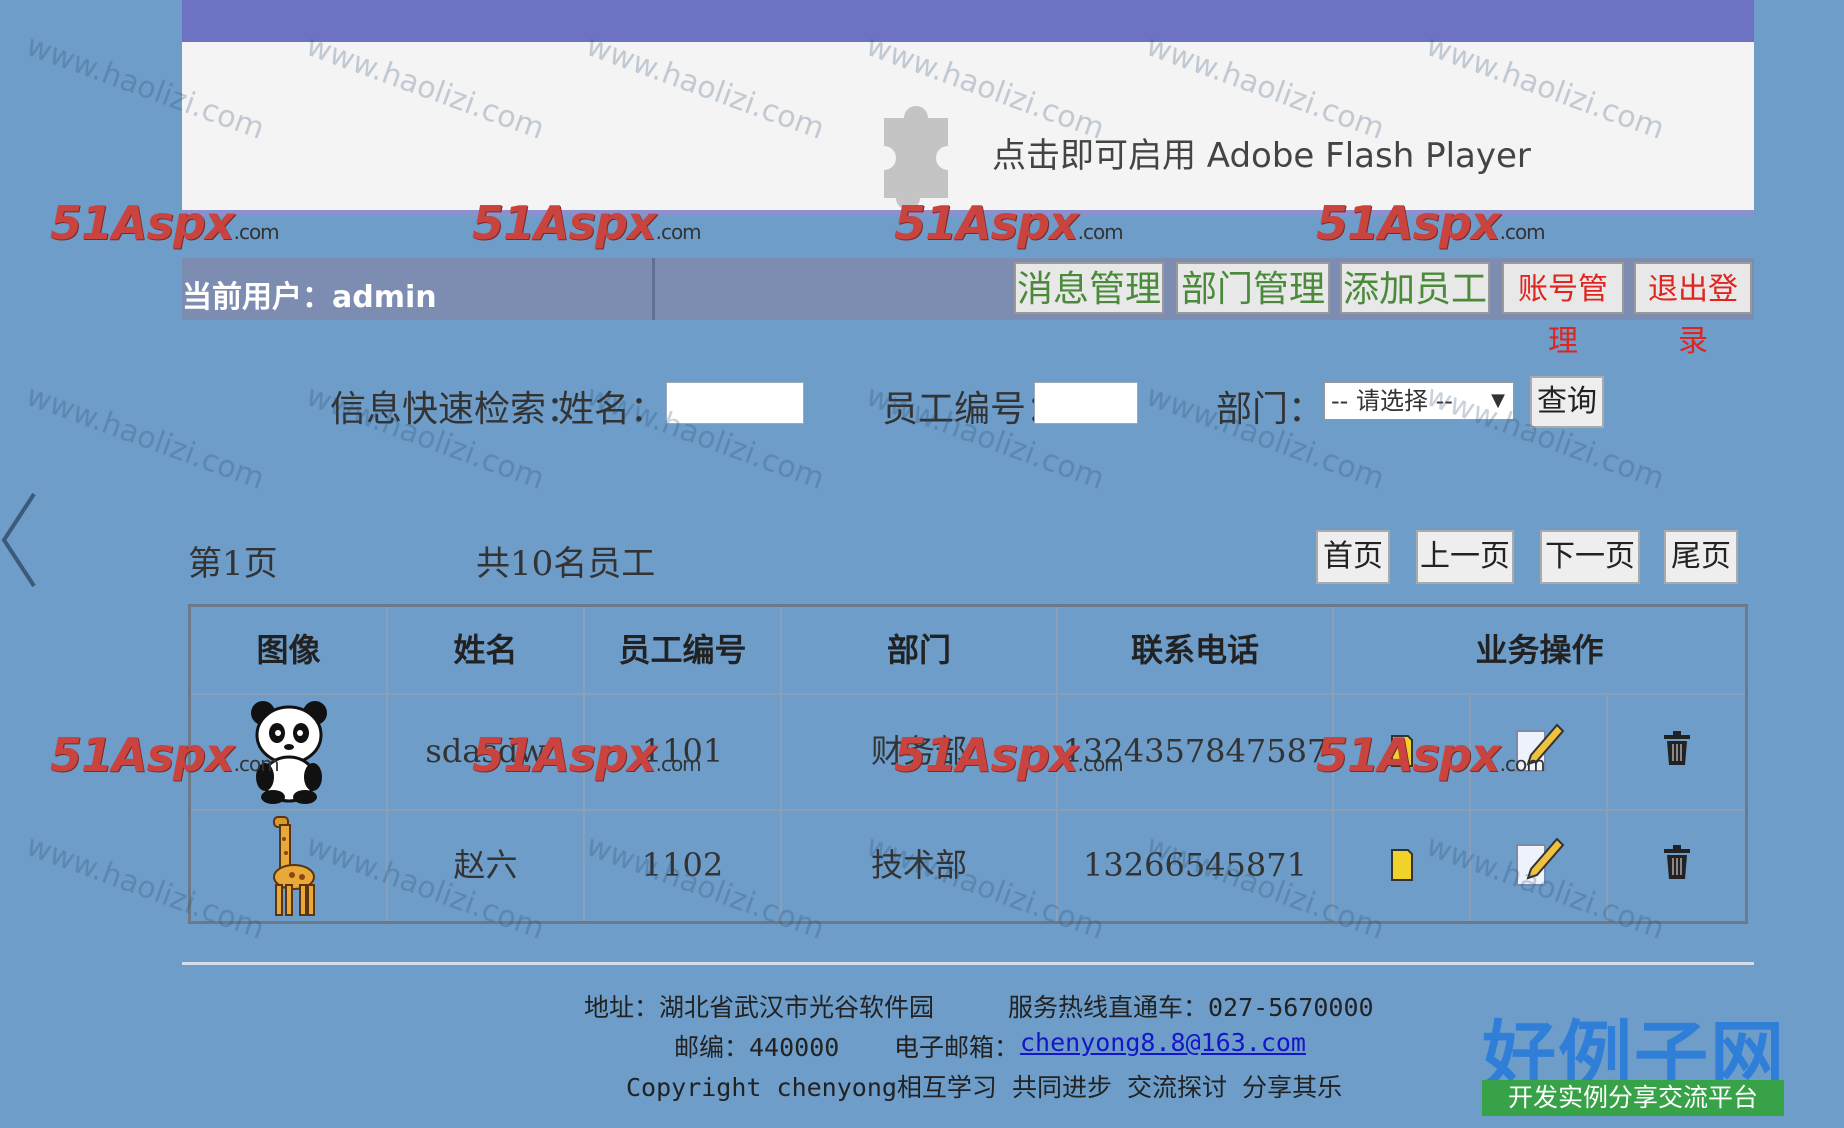 Image resolution: width=1844 pixels, height=1128 pixels. Describe the element at coordinates (1089, 288) in the screenshot. I see `nav-message-management: 消息管理` at that location.